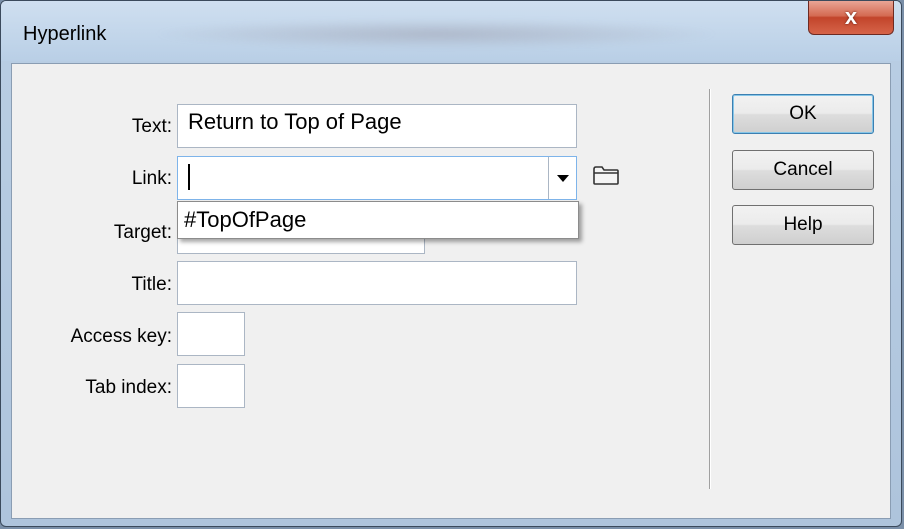 The width and height of the screenshot is (904, 529). I want to click on help-button: Help, so click(803, 225).